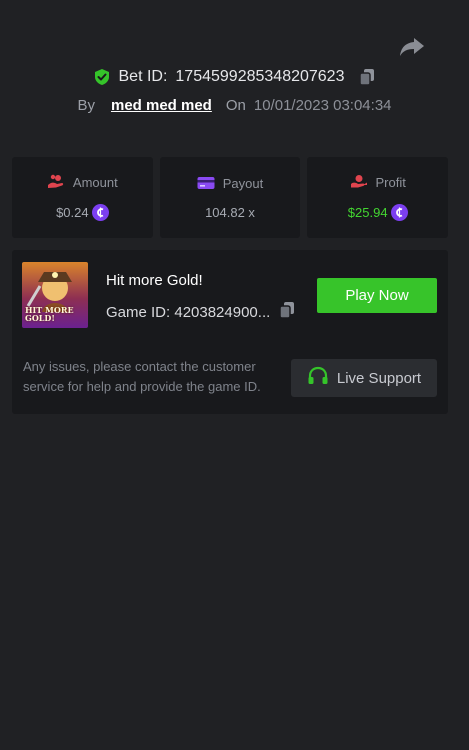 Image resolution: width=469 pixels, height=750 pixels. I want to click on live-support-label: Live Support, so click(379, 378).